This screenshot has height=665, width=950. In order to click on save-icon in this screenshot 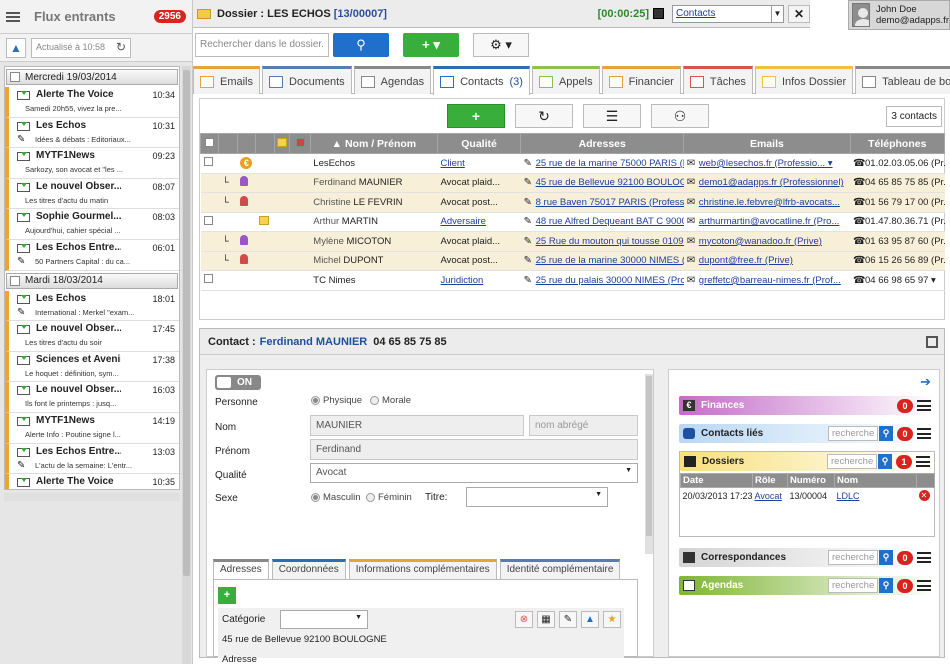, I will do `click(658, 13)`.